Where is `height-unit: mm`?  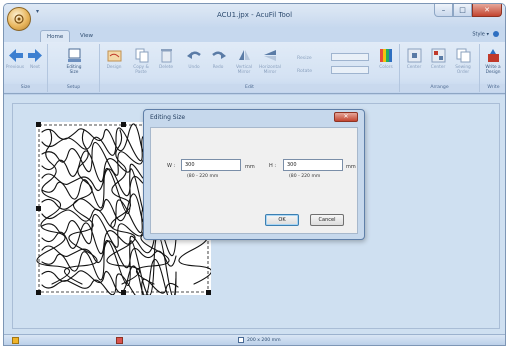
height-unit: mm is located at coordinates (351, 167).